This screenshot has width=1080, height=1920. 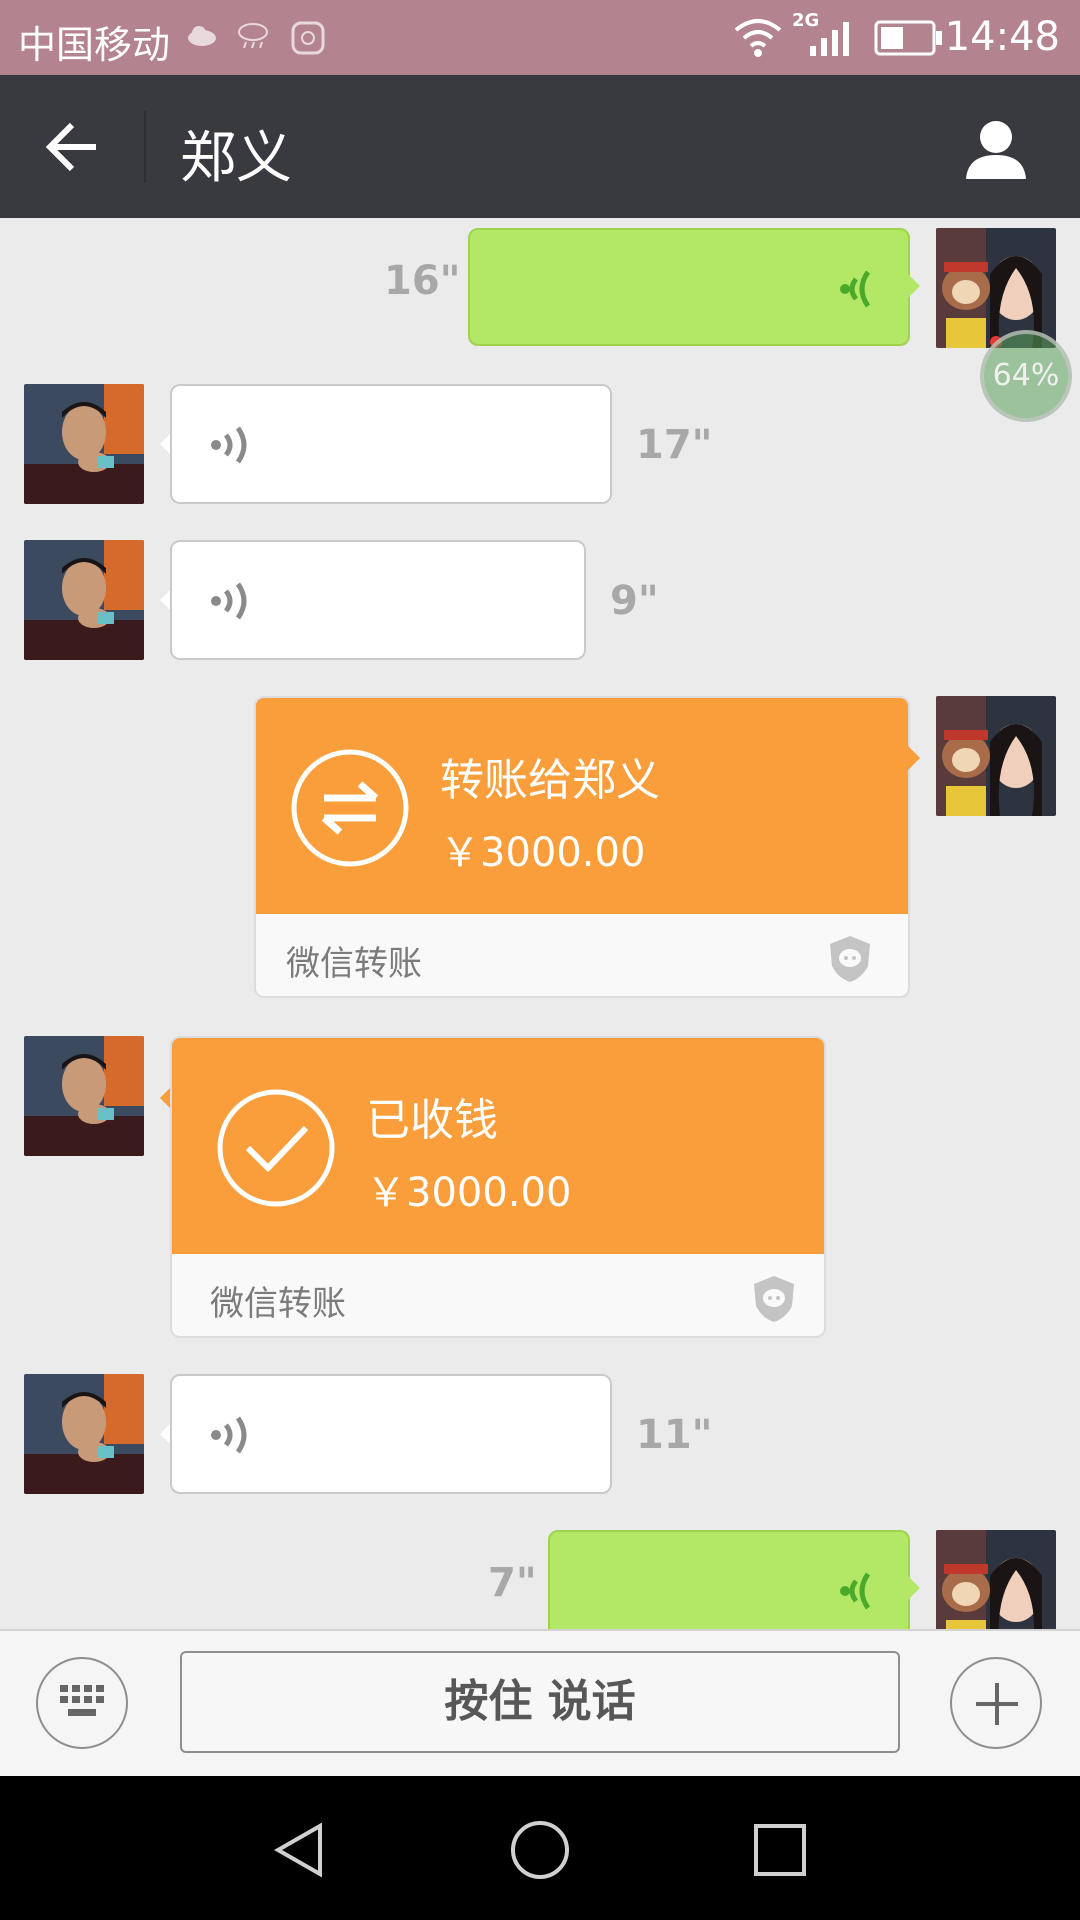 I want to click on message-row: 16" 64%, so click(x=540, y=325).